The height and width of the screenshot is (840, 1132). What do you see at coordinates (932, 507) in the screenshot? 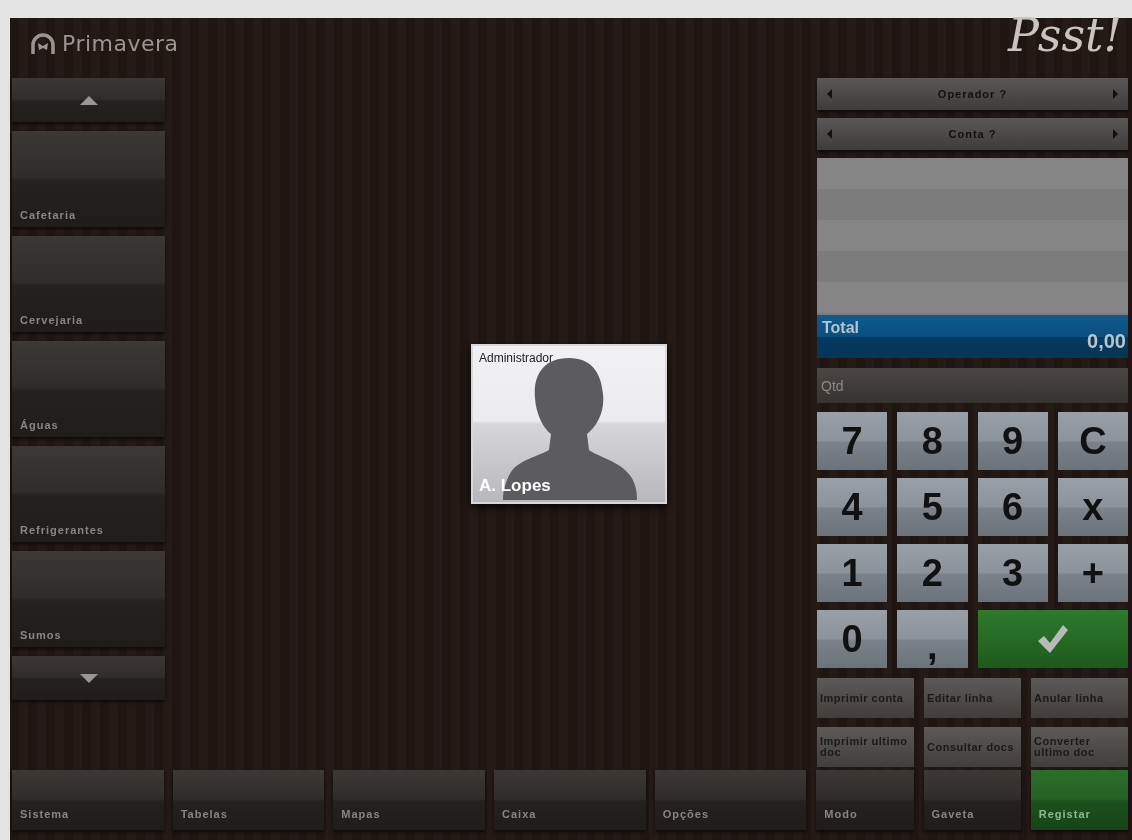
I see `keypad-key: 5` at bounding box center [932, 507].